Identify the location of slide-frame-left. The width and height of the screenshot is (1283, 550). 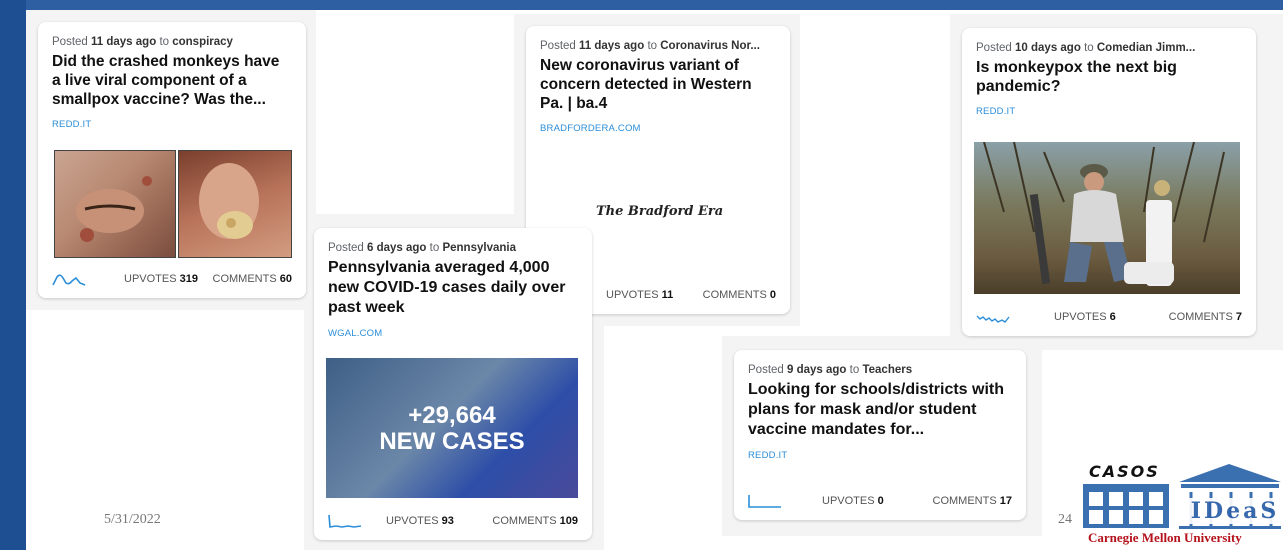
(13, 275).